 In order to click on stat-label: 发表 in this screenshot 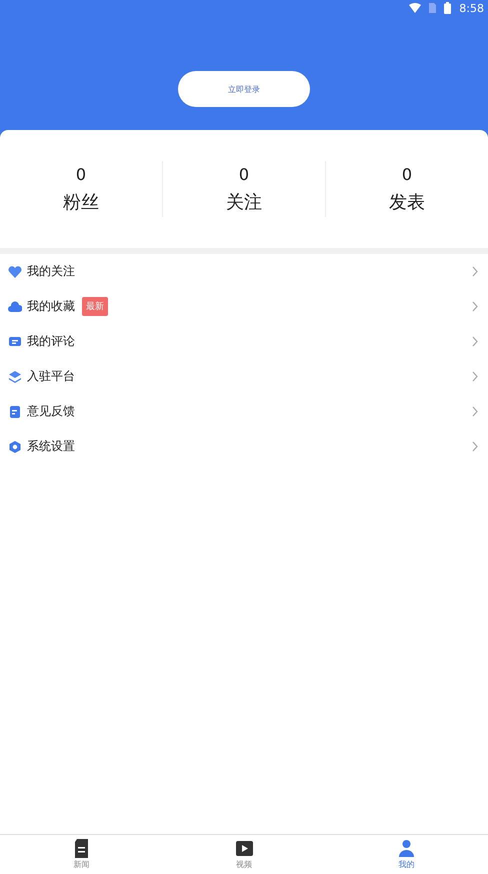, I will do `click(407, 202)`.